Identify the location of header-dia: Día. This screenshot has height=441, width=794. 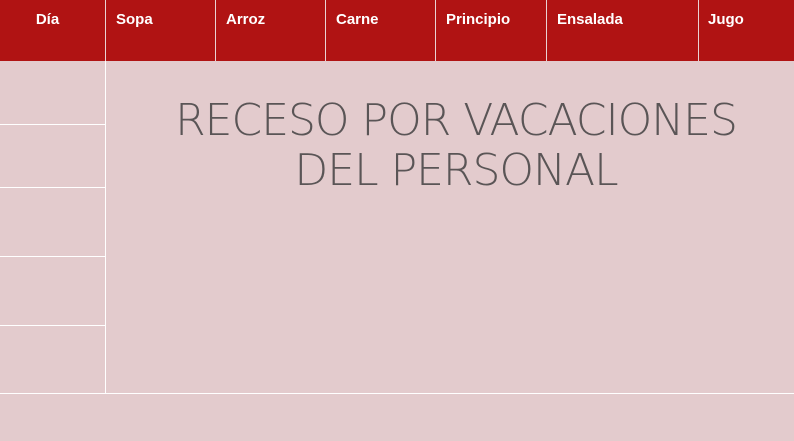
(52, 30).